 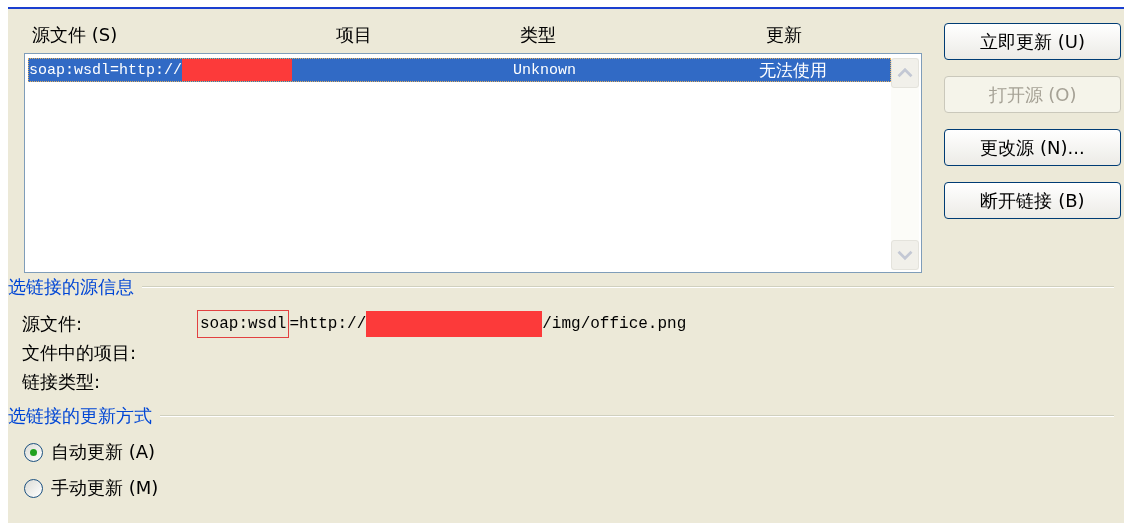 I want to click on scrollbar, so click(x=905, y=164).